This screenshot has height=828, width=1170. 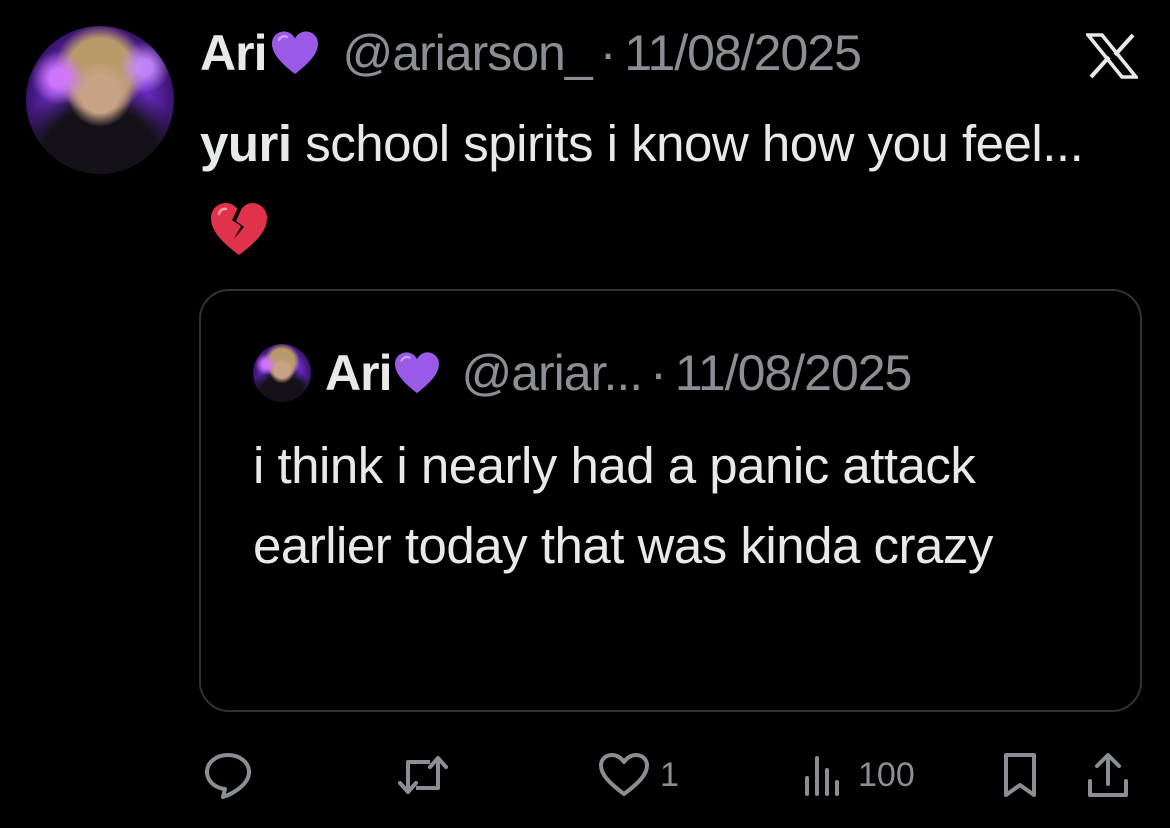 What do you see at coordinates (585, 775) in the screenshot?
I see `action-bar: 1 100` at bounding box center [585, 775].